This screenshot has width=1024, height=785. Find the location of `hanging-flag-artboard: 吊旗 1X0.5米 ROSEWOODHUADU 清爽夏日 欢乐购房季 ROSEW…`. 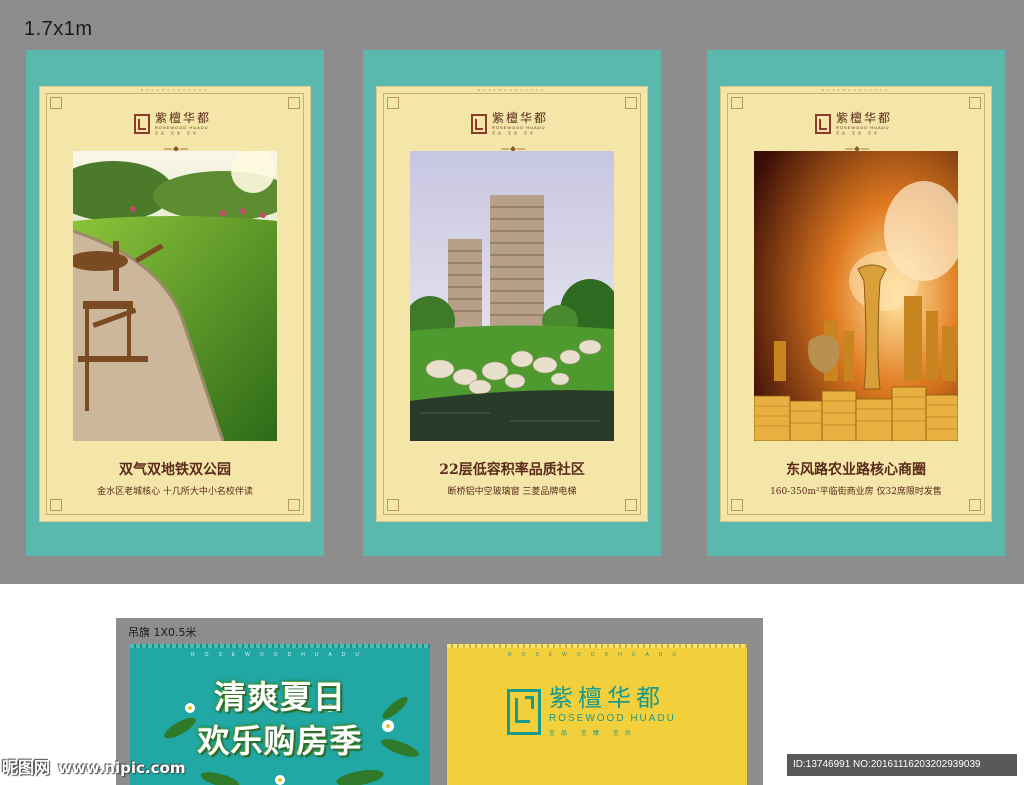

hanging-flag-artboard: 吊旗 1X0.5米 ROSEWOODHUADU 清爽夏日 欢乐购房季 ROSEW… is located at coordinates (439, 701).